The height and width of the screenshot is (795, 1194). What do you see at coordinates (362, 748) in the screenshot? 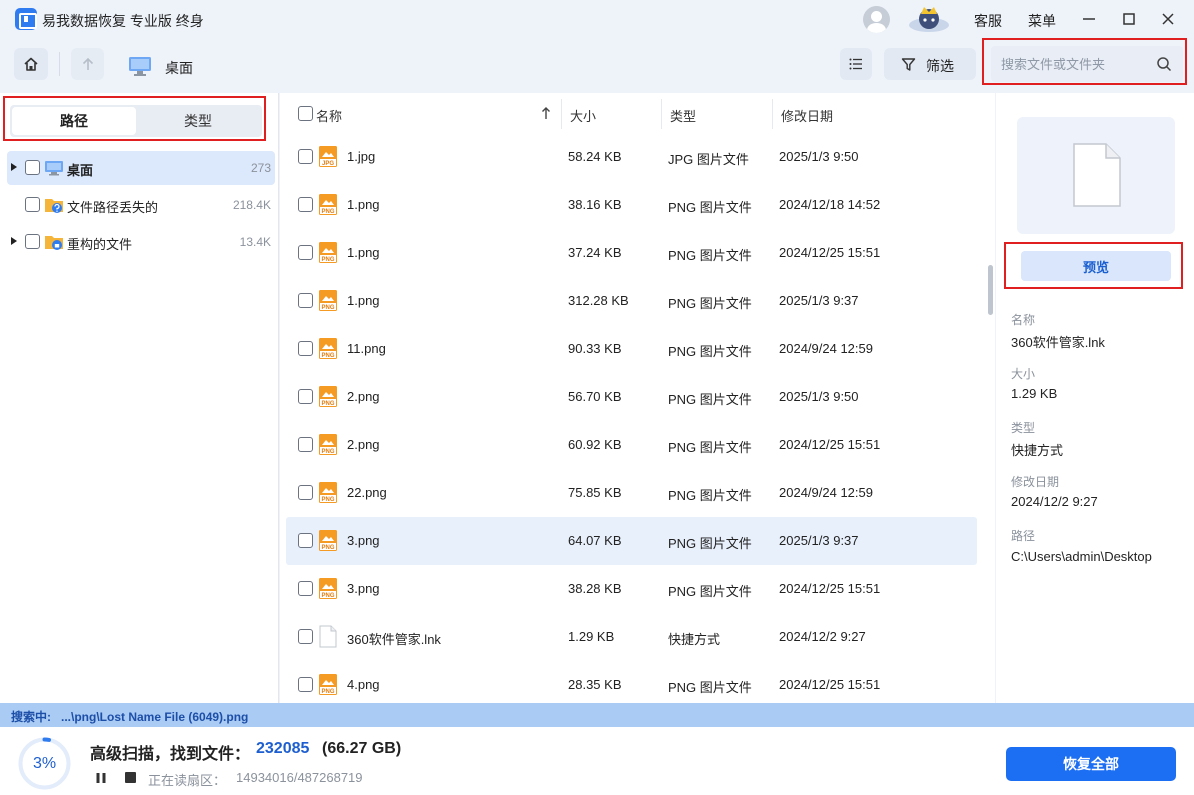
I see `found-size: (66.27 GB)` at bounding box center [362, 748].